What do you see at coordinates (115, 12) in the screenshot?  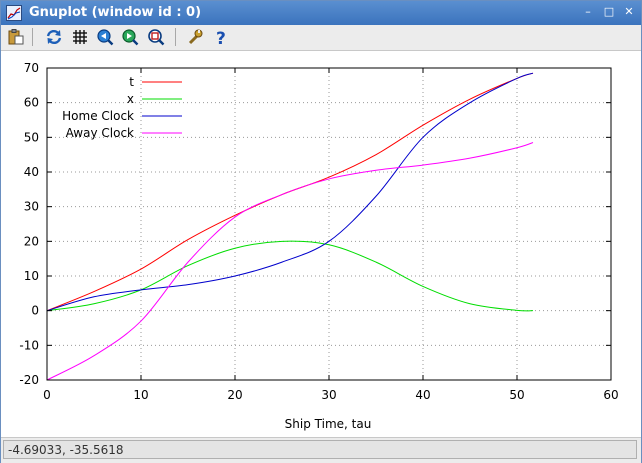 I see `window-title: Gnuplot (window id : 0)` at bounding box center [115, 12].